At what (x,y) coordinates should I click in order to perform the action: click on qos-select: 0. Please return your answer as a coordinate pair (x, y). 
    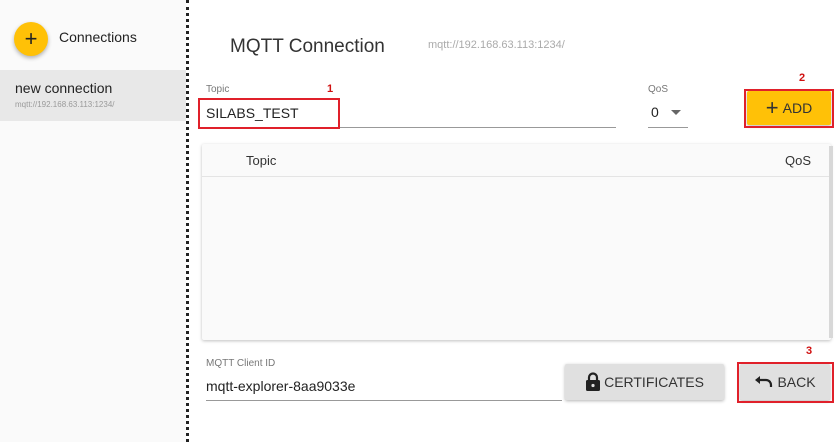
    Looking at the image, I should click on (655, 112).